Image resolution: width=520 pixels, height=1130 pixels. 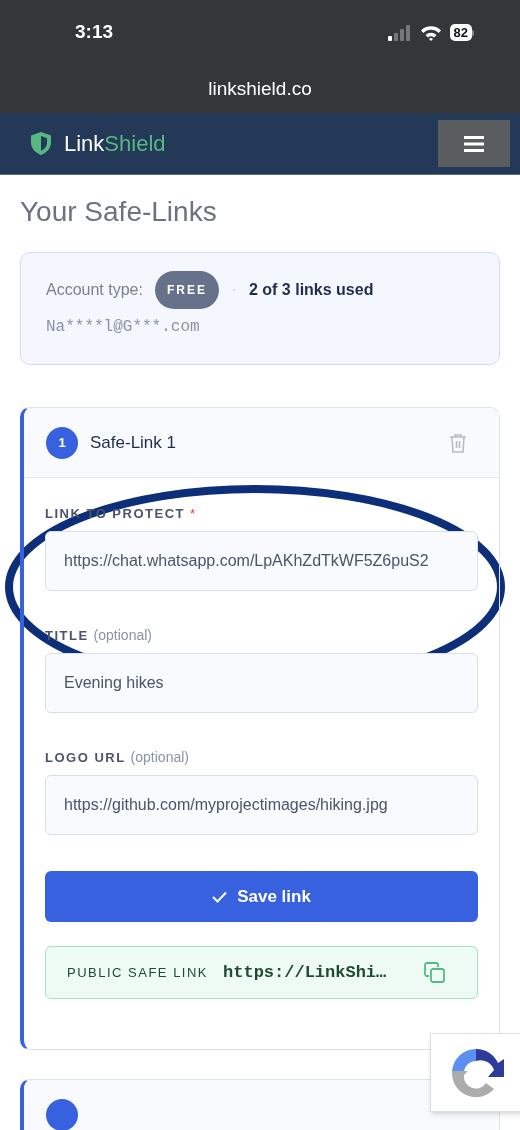 What do you see at coordinates (85, 758) in the screenshot?
I see `field-label: LOGO URL` at bounding box center [85, 758].